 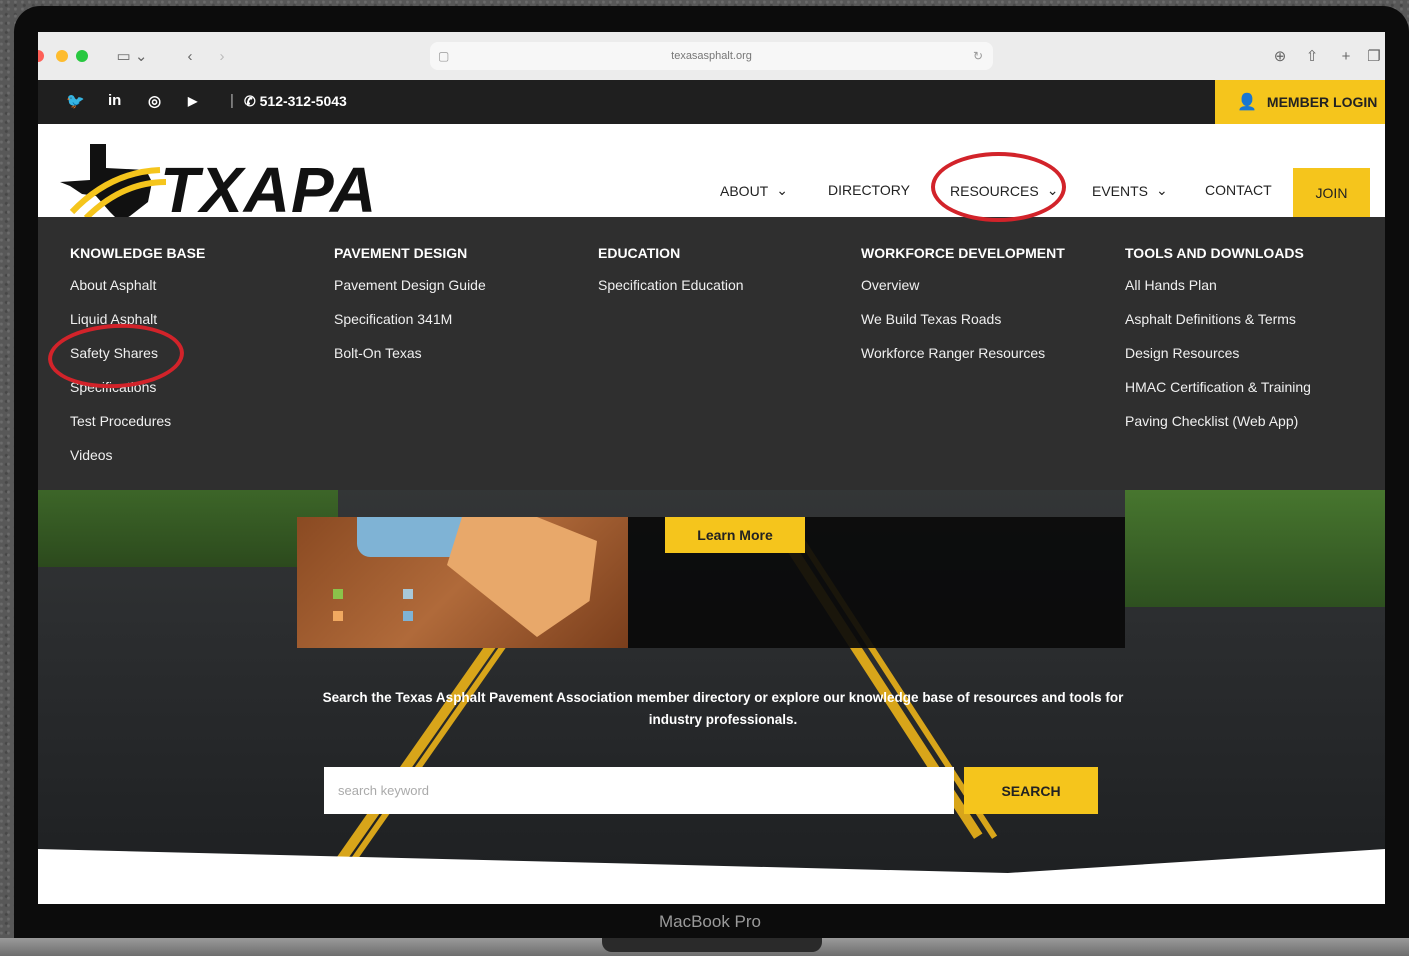 I want to click on address-bar-url: texasasphalt.org, so click(x=711, y=56).